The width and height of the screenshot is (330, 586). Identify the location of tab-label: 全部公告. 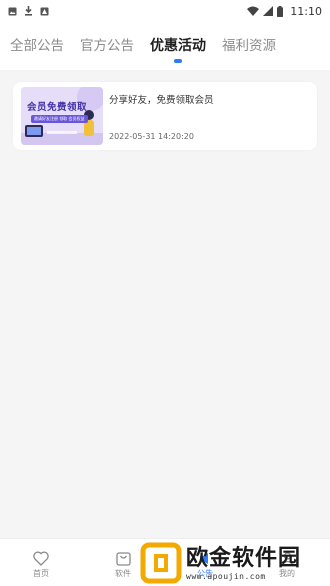
(37, 46).